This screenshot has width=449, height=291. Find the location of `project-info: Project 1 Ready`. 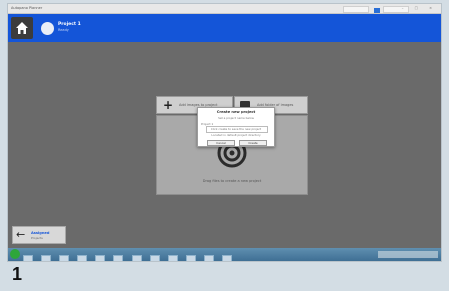

project-info: Project 1 Ready is located at coordinates (69, 27).